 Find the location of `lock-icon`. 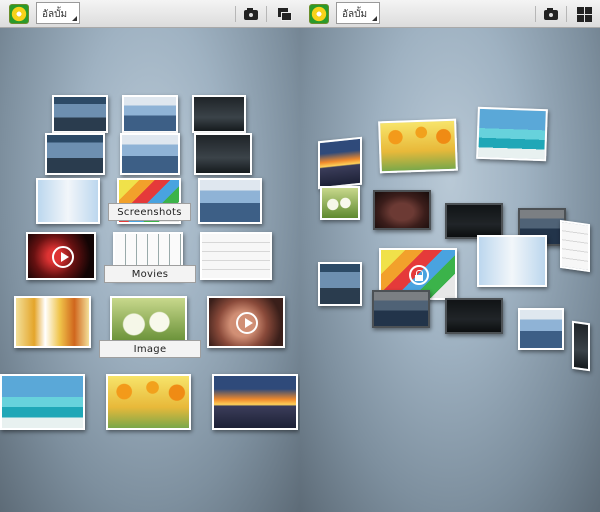

lock-icon is located at coordinates (419, 275).